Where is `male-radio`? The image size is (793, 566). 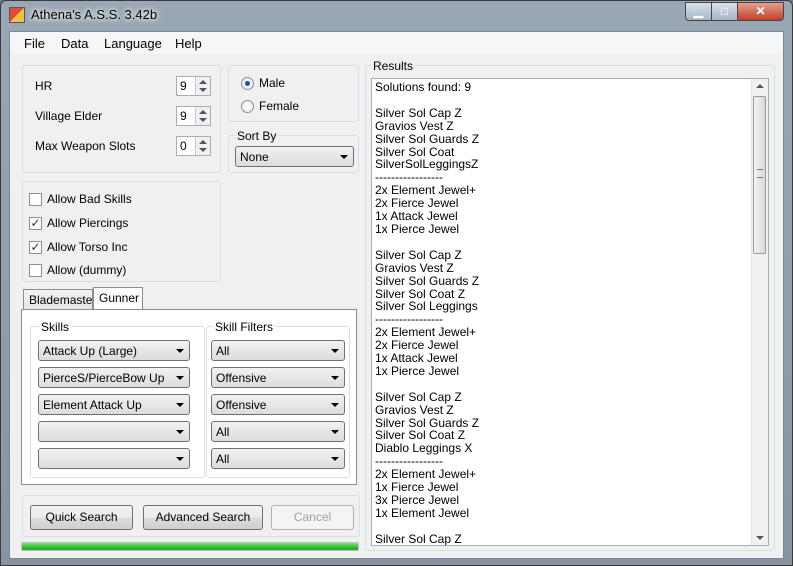 male-radio is located at coordinates (247, 83).